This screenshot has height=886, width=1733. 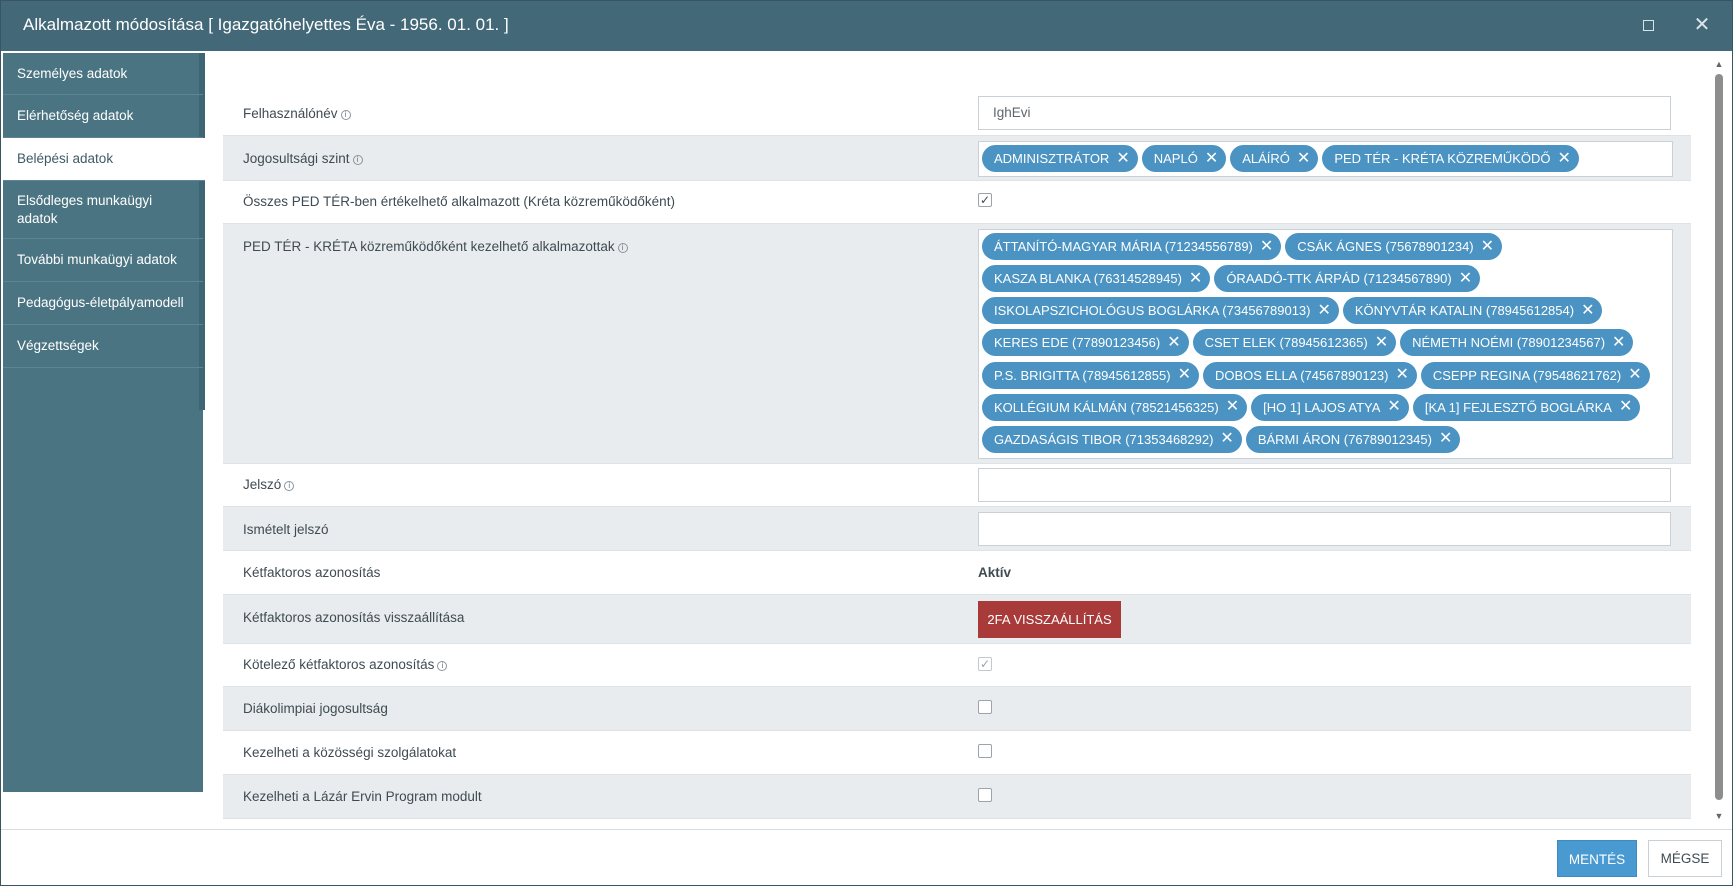 What do you see at coordinates (354, 617) in the screenshot?
I see `two-factor-reset-label: Kétfaktoros azonosítás visszaállítása` at bounding box center [354, 617].